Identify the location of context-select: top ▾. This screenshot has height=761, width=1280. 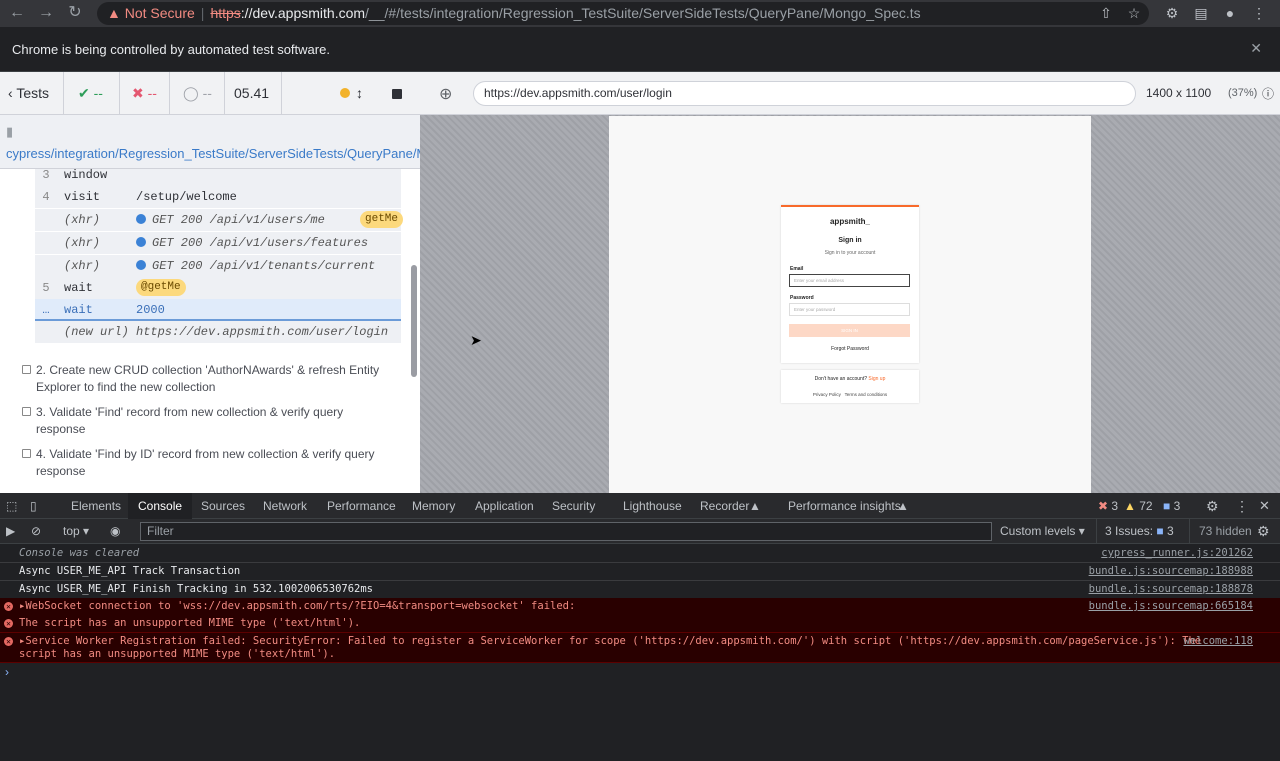
(76, 531).